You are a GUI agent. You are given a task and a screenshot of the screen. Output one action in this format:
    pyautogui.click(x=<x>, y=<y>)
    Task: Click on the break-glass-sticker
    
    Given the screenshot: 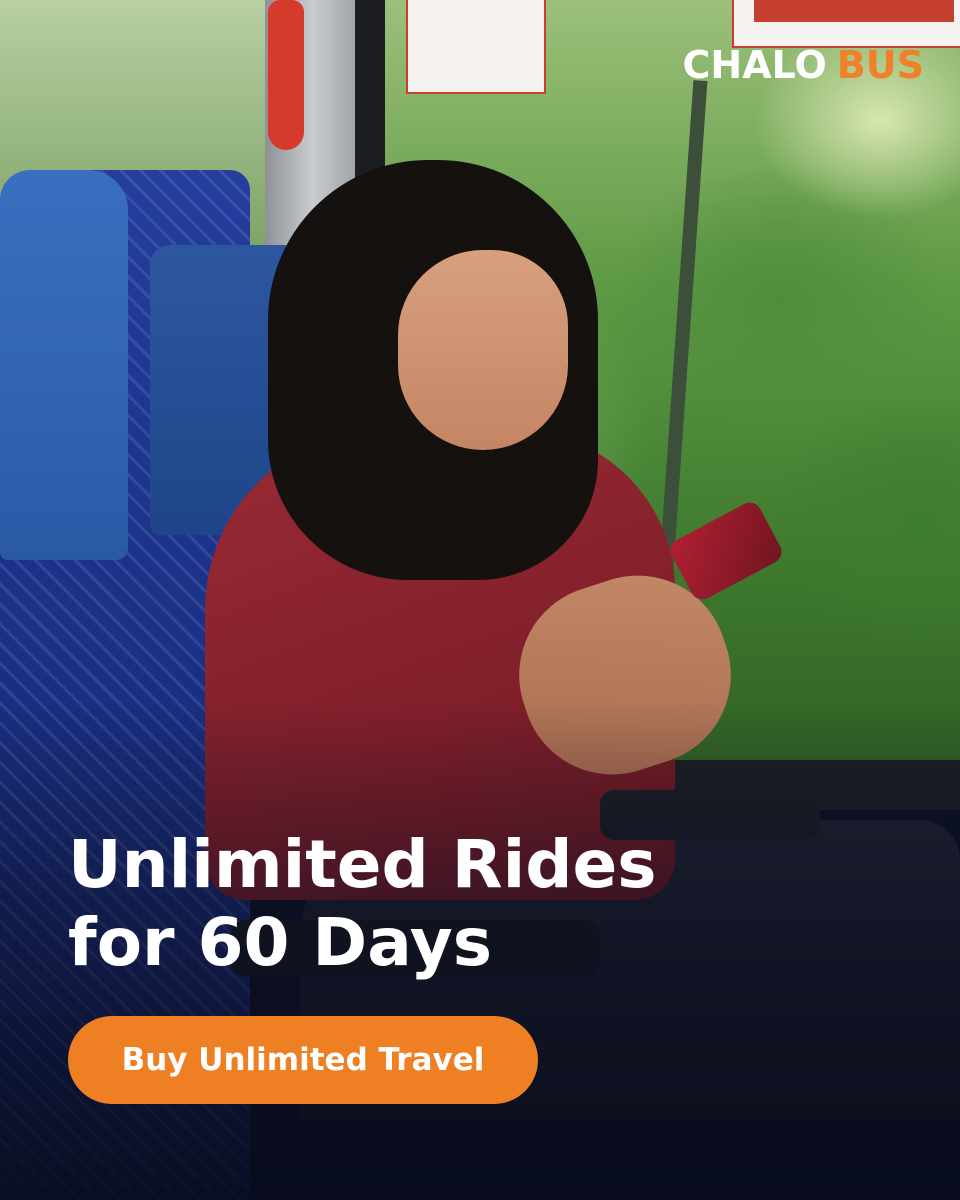 What is the action you would take?
    pyautogui.click(x=476, y=47)
    